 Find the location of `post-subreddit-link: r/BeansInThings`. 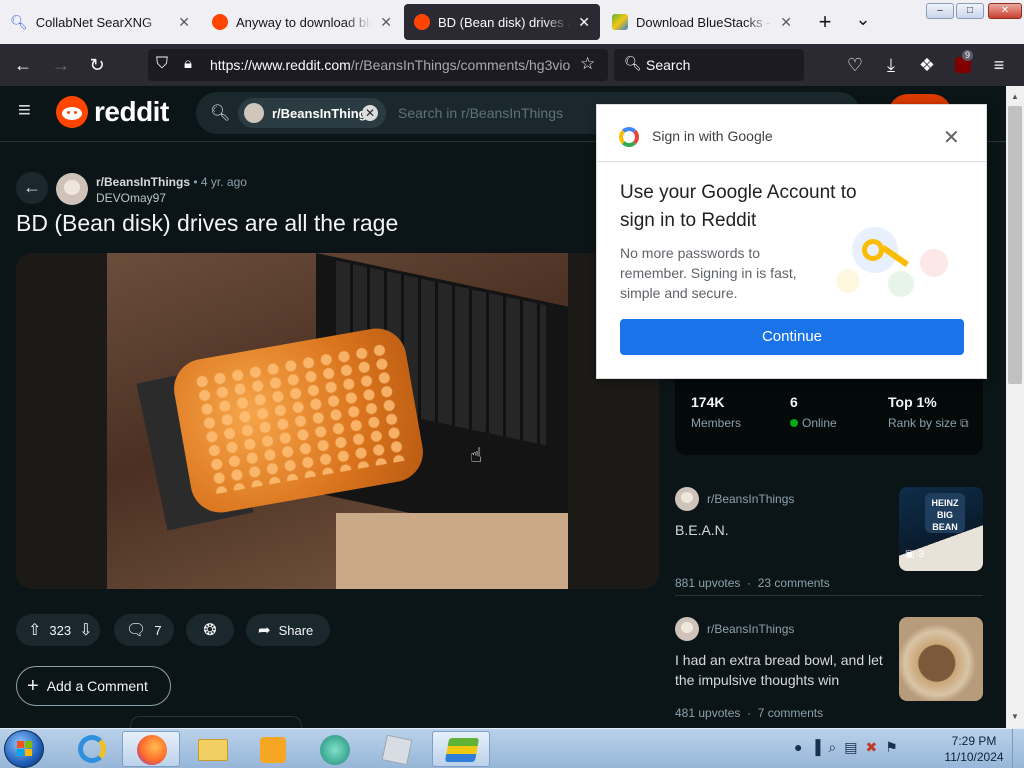

post-subreddit-link: r/BeansInThings is located at coordinates (143, 182).